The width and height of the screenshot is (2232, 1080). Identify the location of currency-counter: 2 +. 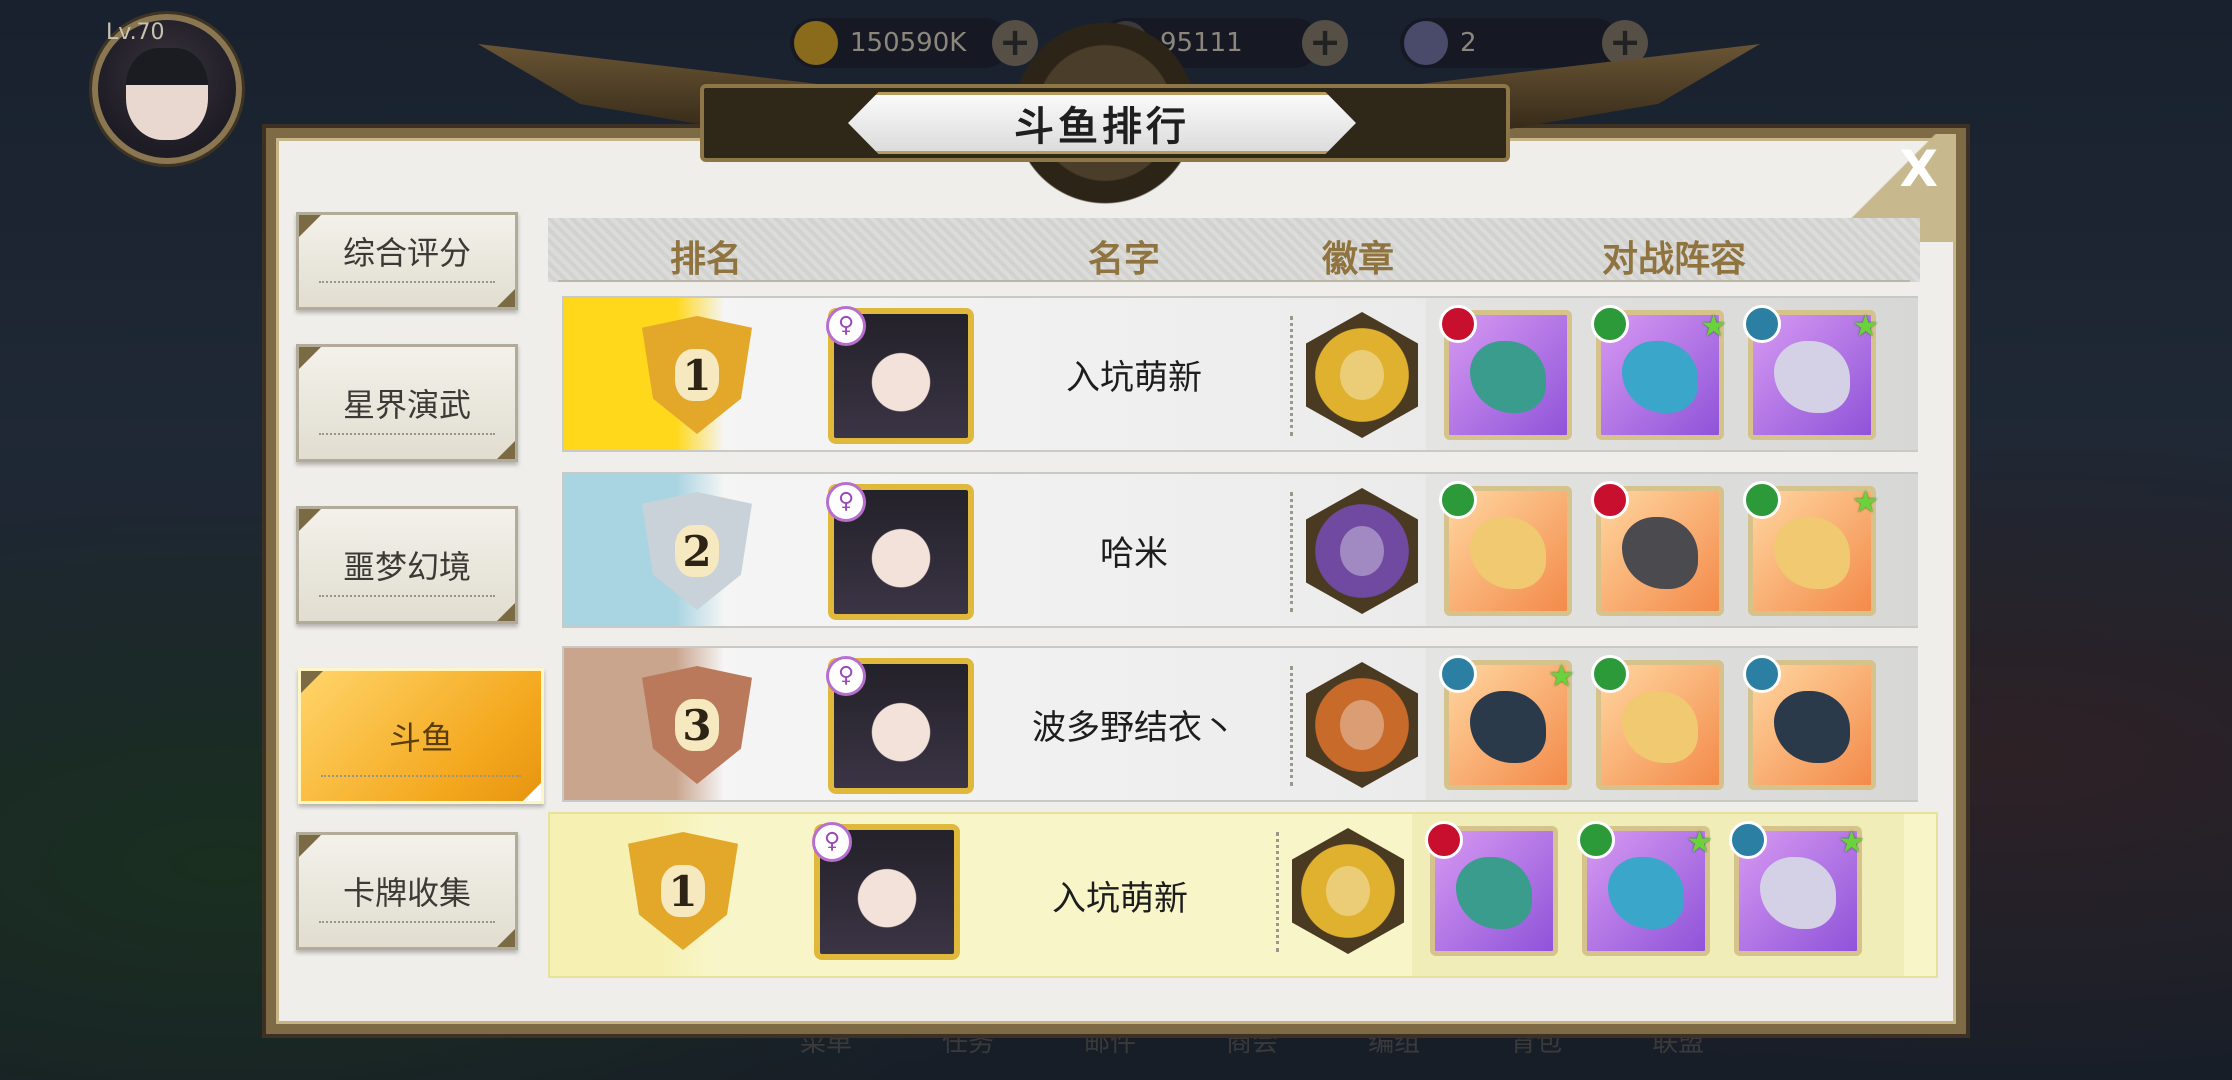
(1524, 43).